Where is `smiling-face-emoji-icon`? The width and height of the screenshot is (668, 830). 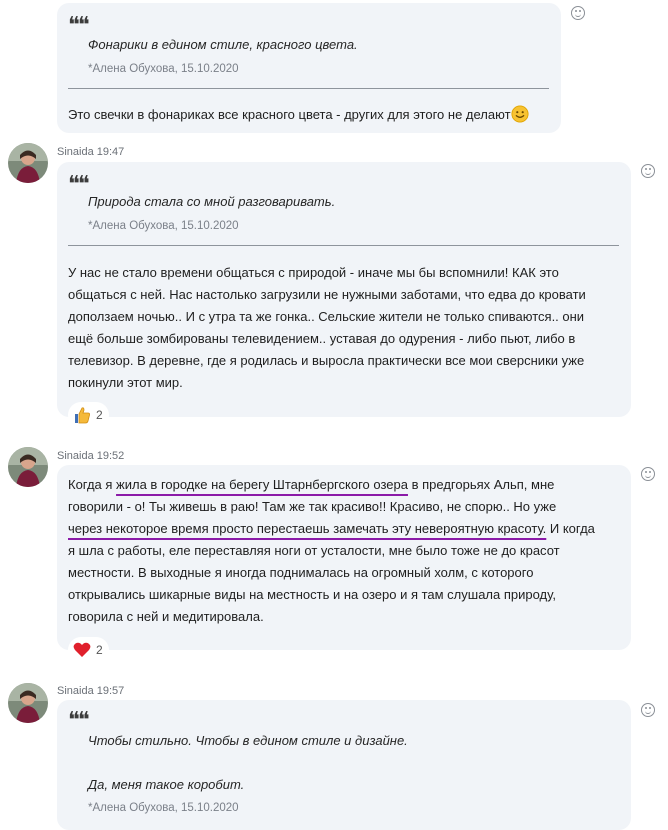 smiling-face-emoji-icon is located at coordinates (519, 114).